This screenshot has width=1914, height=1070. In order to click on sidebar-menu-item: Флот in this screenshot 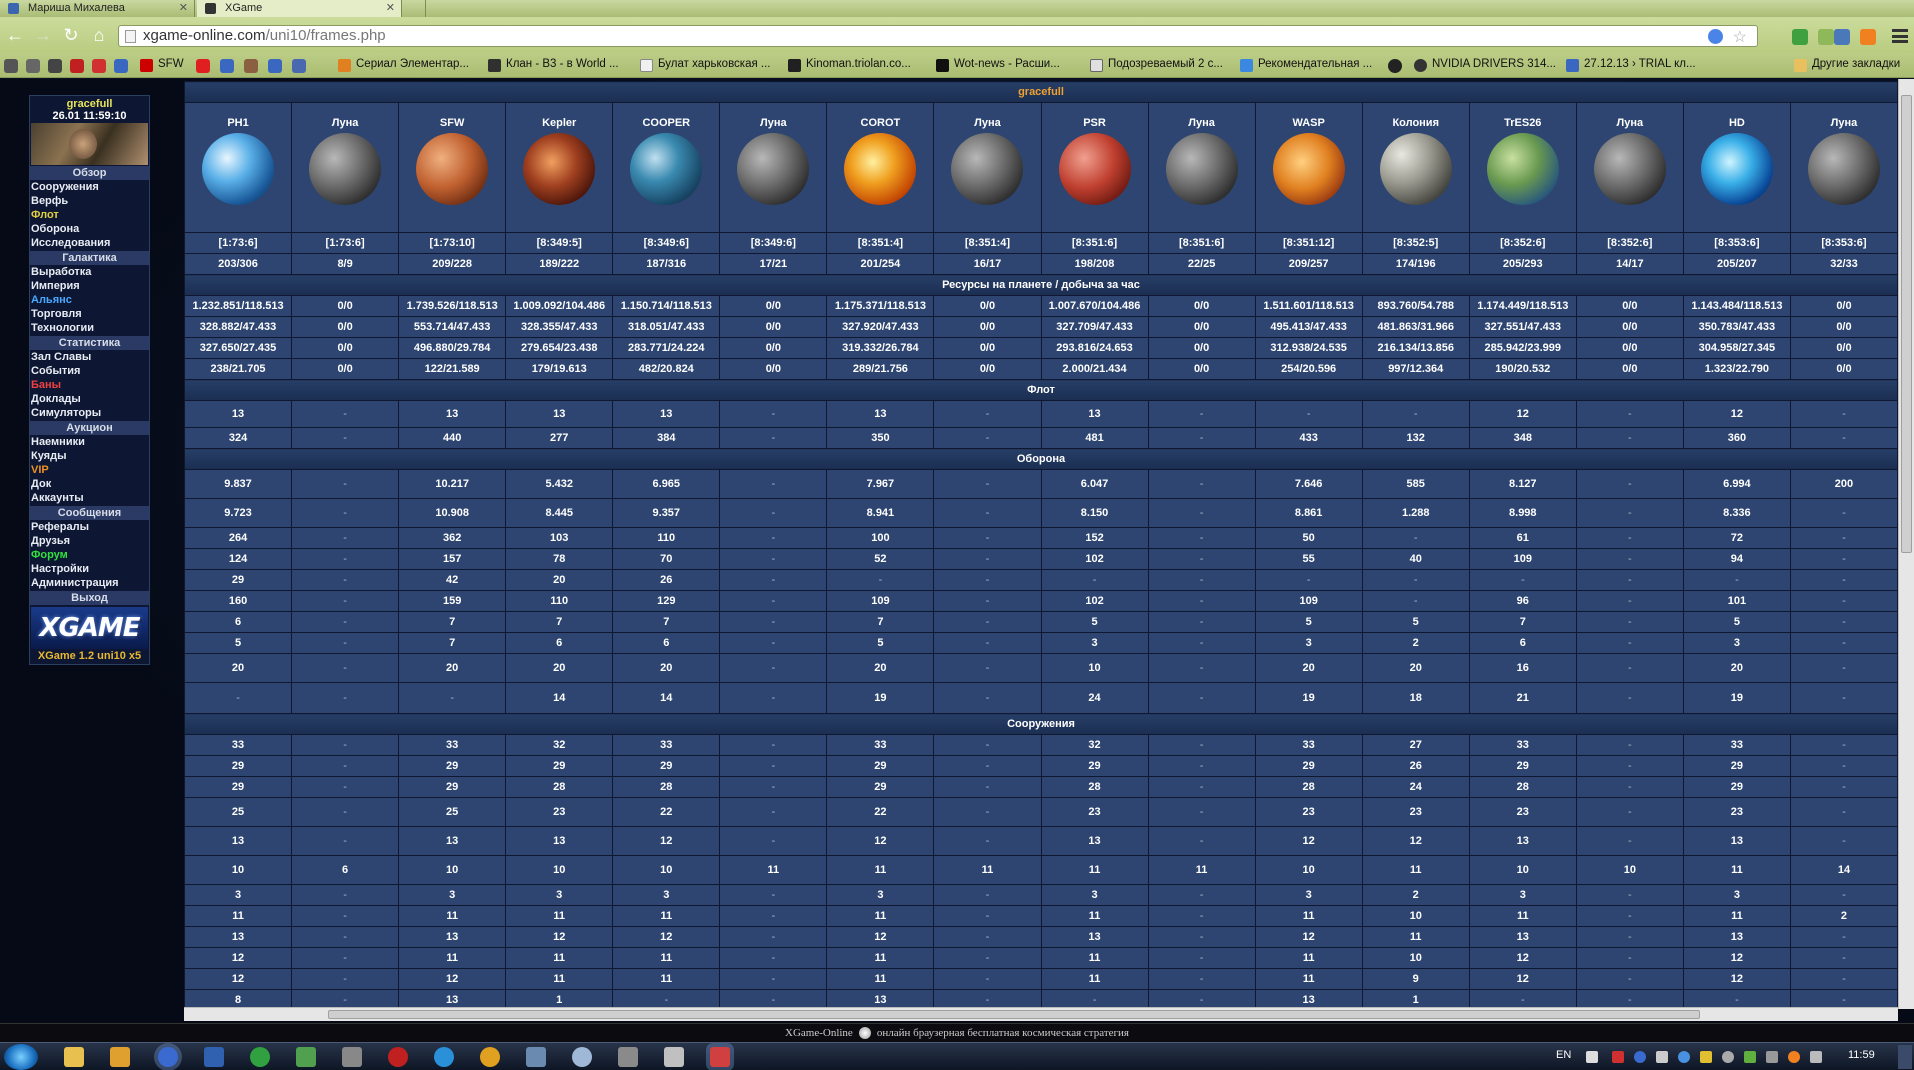, I will do `click(89, 215)`.